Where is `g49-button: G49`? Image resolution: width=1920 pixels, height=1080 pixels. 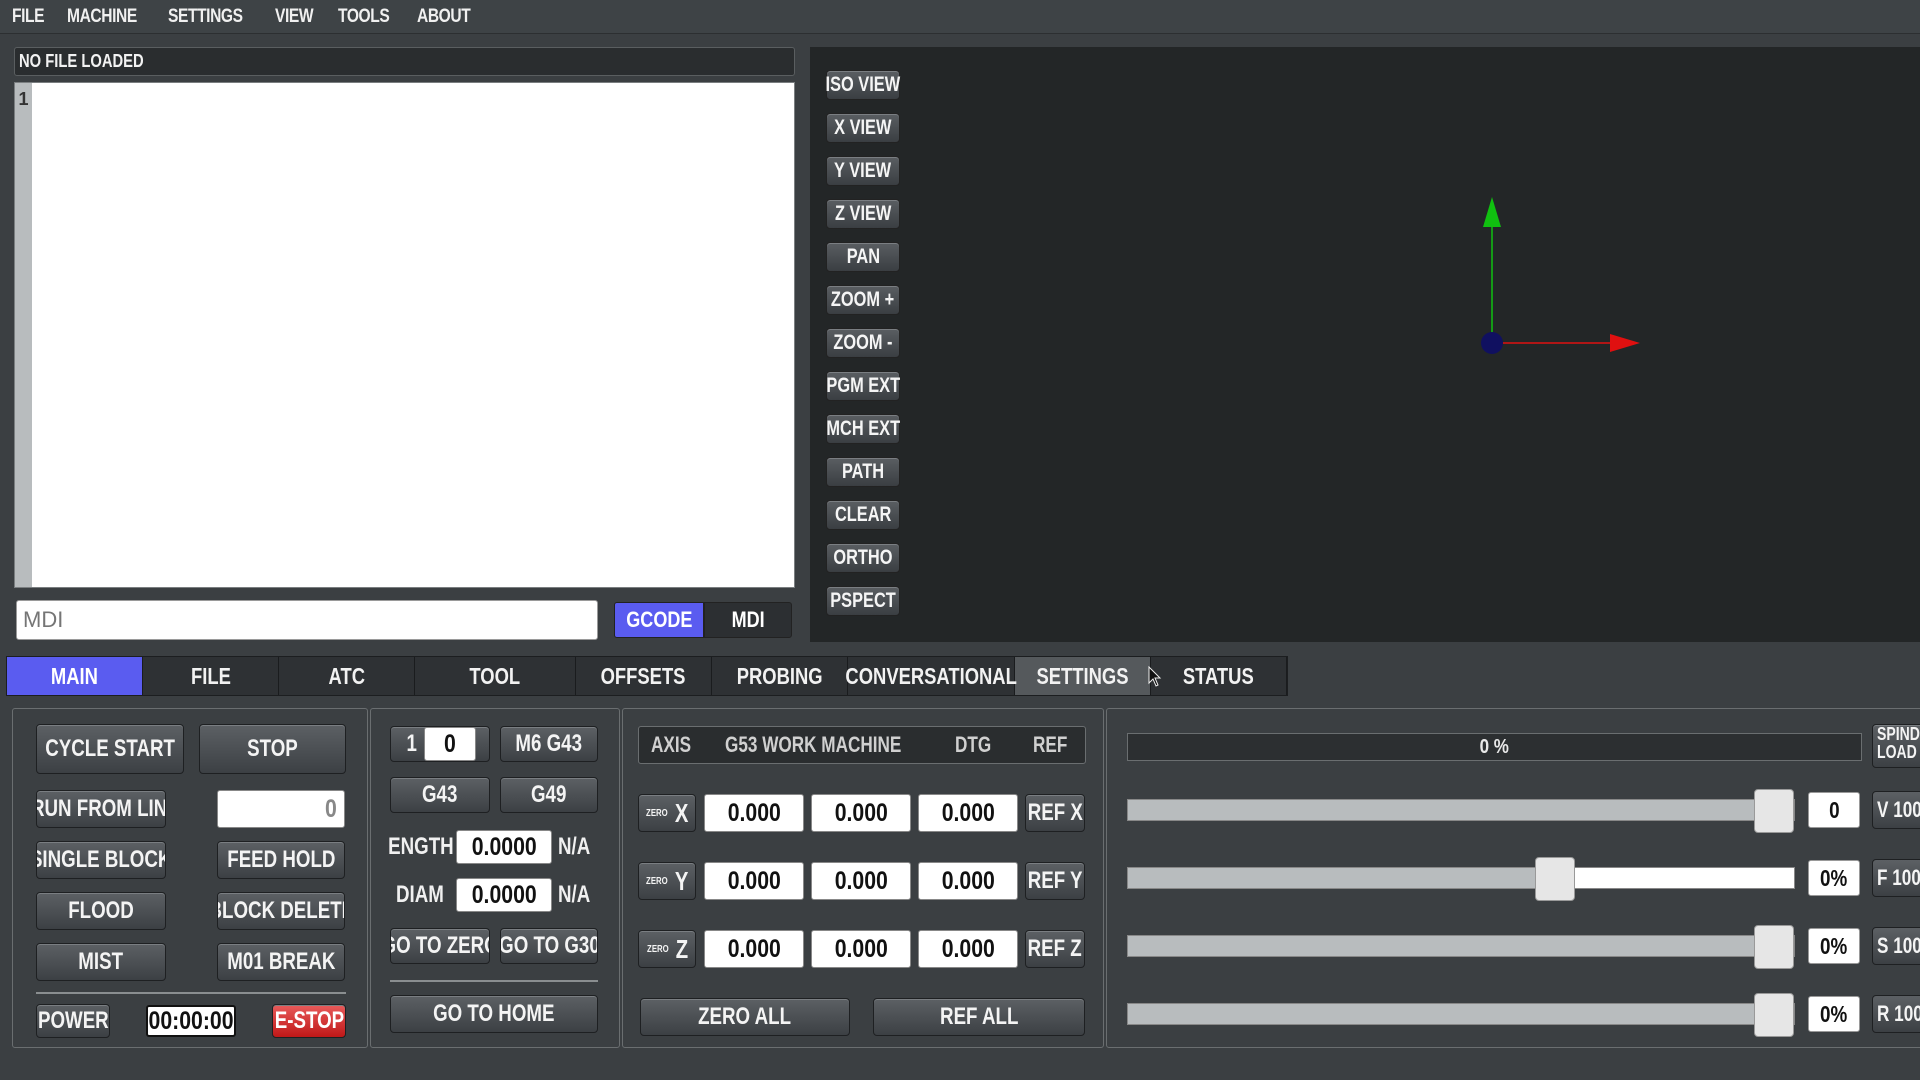 g49-button: G49 is located at coordinates (549, 795).